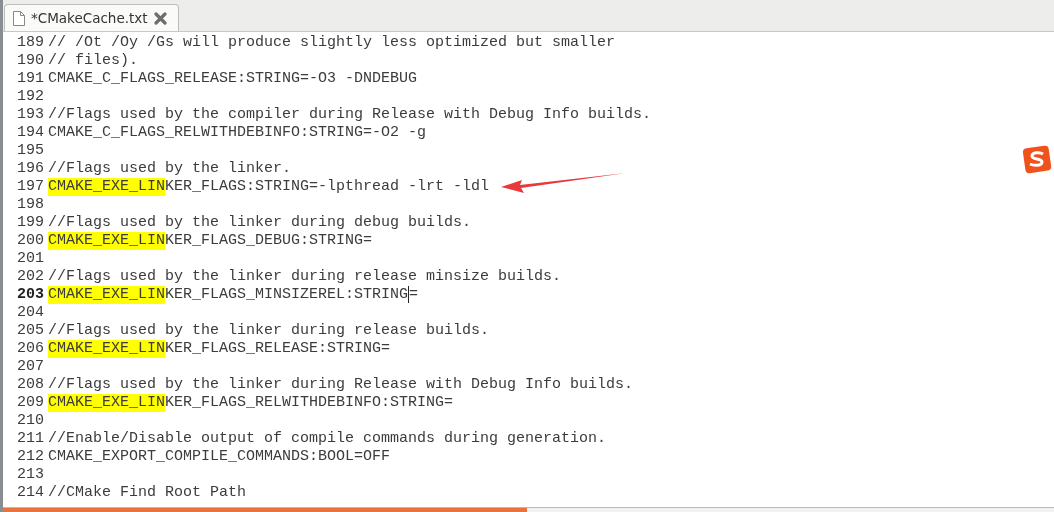 Image resolution: width=1054 pixels, height=512 pixels. What do you see at coordinates (30, 331) in the screenshot?
I see `line-number: 205` at bounding box center [30, 331].